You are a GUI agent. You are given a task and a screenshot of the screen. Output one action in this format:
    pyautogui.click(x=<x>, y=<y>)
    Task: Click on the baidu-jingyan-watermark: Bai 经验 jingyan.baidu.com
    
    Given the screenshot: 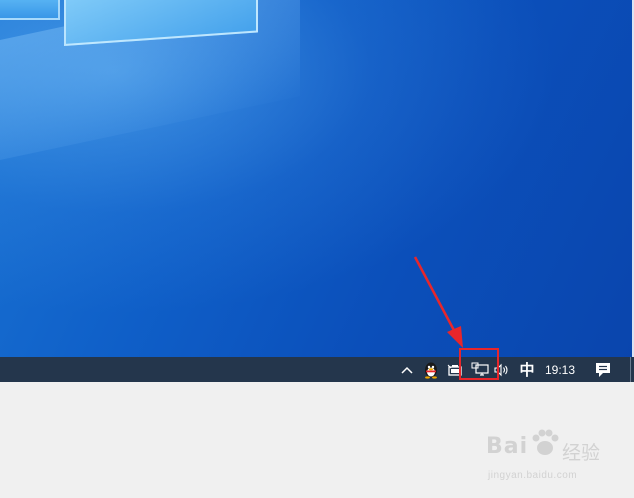 What is the action you would take?
    pyautogui.click(x=554, y=460)
    